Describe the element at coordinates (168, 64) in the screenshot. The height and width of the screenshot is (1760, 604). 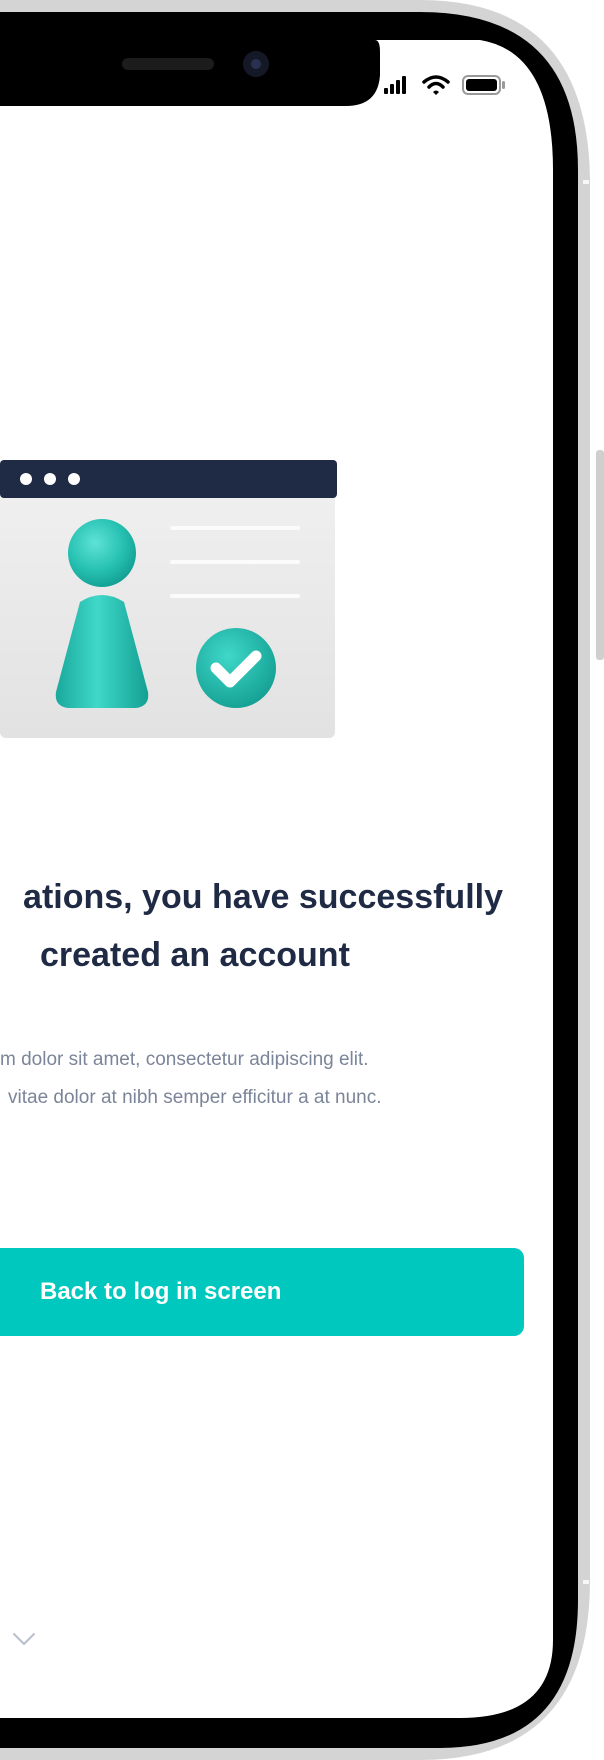
I see `speaker-grille` at that location.